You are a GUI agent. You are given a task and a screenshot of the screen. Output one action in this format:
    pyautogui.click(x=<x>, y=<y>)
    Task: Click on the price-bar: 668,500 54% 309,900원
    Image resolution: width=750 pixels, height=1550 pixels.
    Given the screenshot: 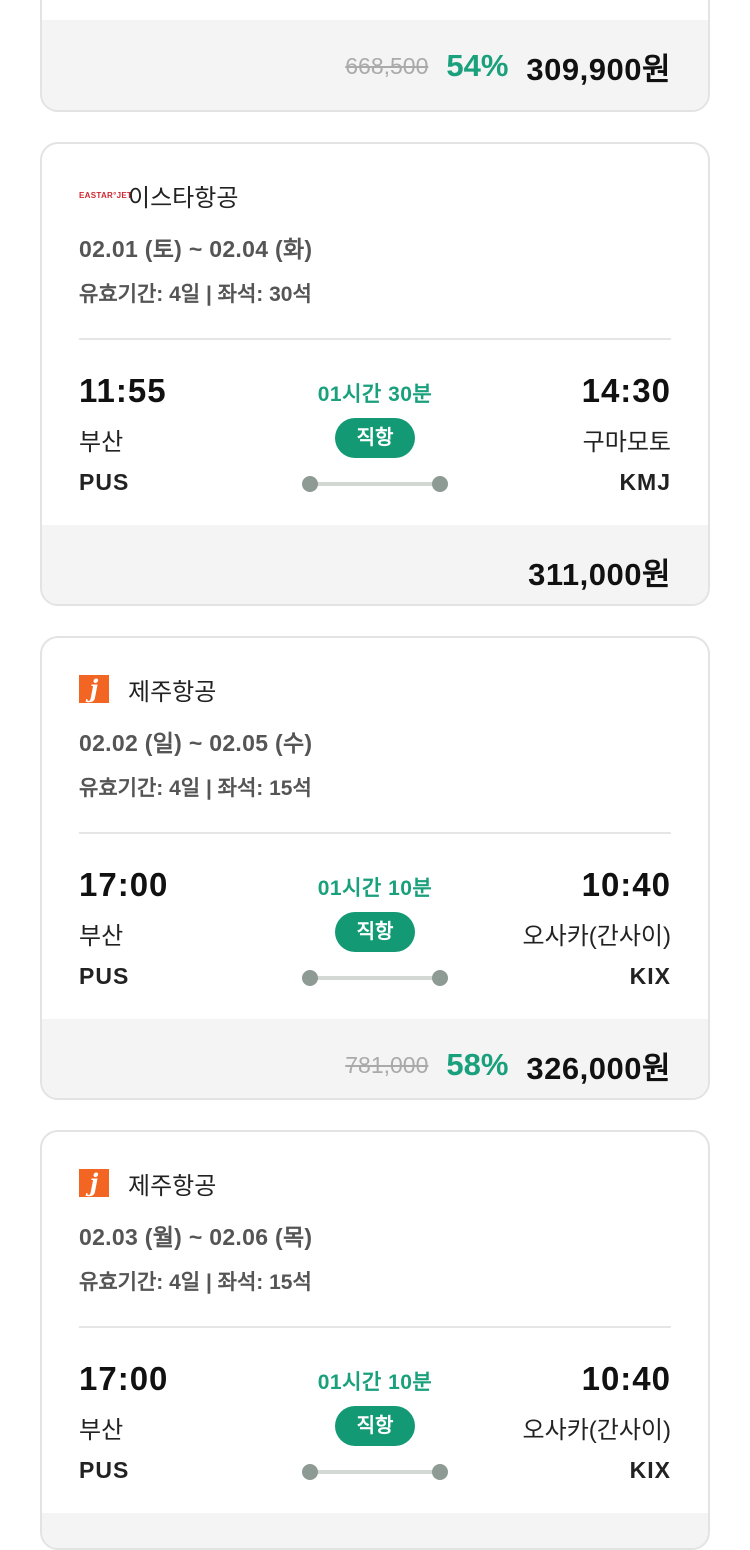 What is the action you would take?
    pyautogui.click(x=375, y=65)
    